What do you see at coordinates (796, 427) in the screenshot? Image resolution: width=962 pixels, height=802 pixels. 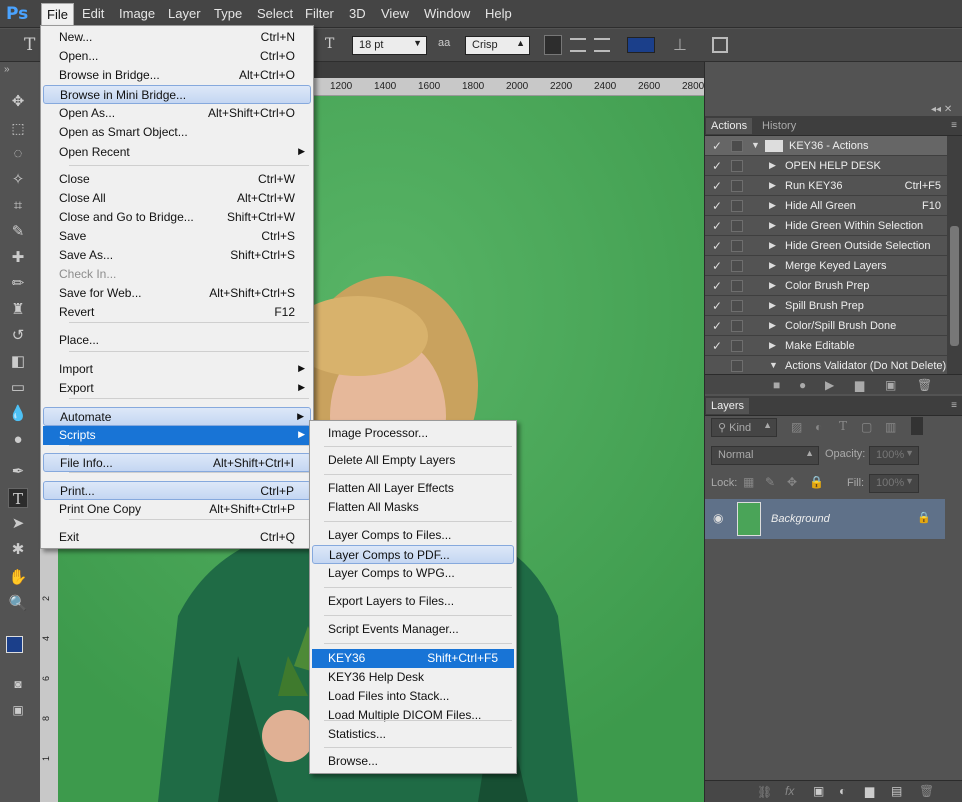 I see `image-filter-icon: ▨` at bounding box center [796, 427].